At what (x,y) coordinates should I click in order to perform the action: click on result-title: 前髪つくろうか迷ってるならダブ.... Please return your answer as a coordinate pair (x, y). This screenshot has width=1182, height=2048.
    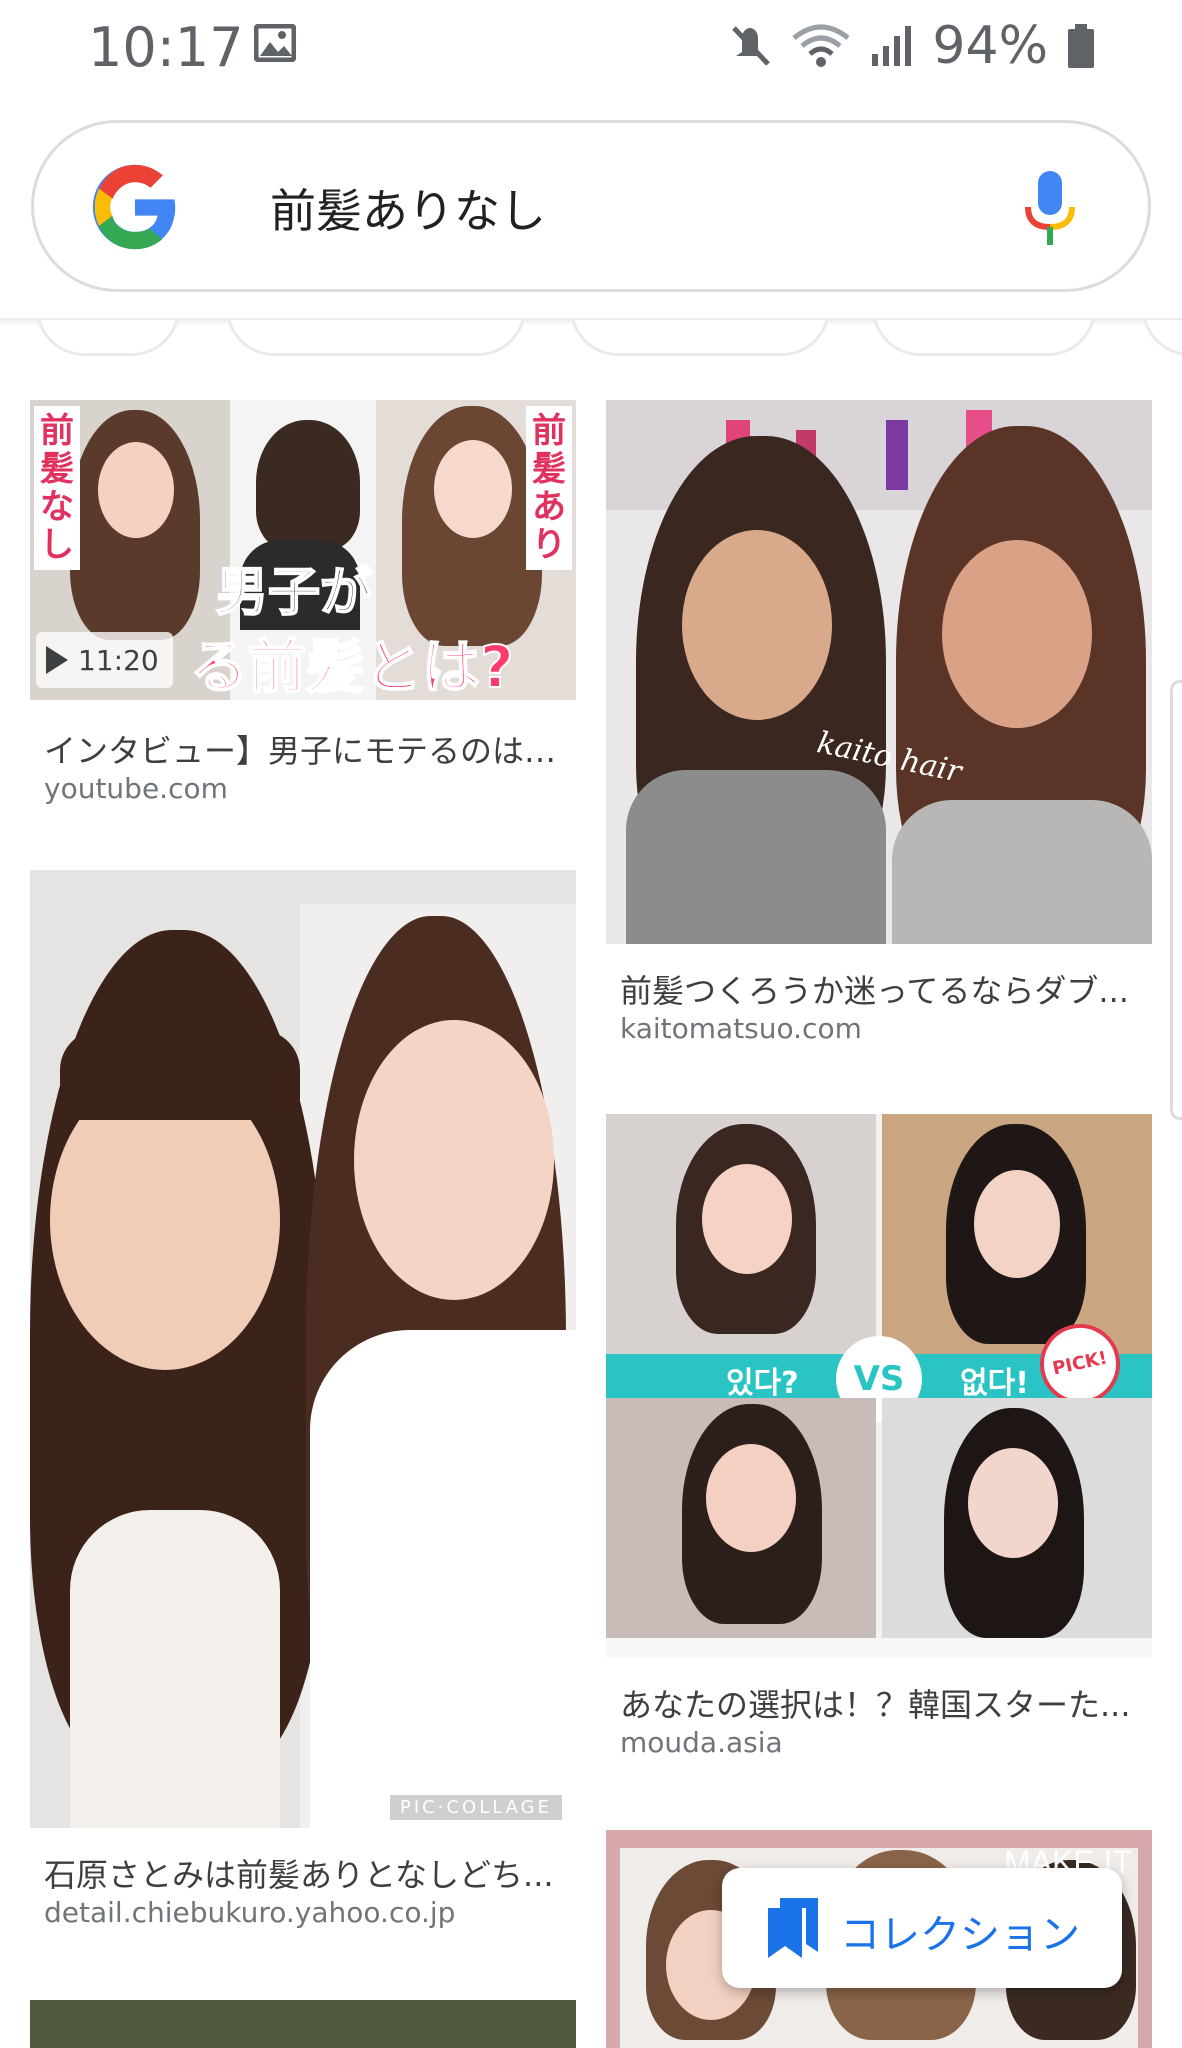
    Looking at the image, I should click on (880, 989).